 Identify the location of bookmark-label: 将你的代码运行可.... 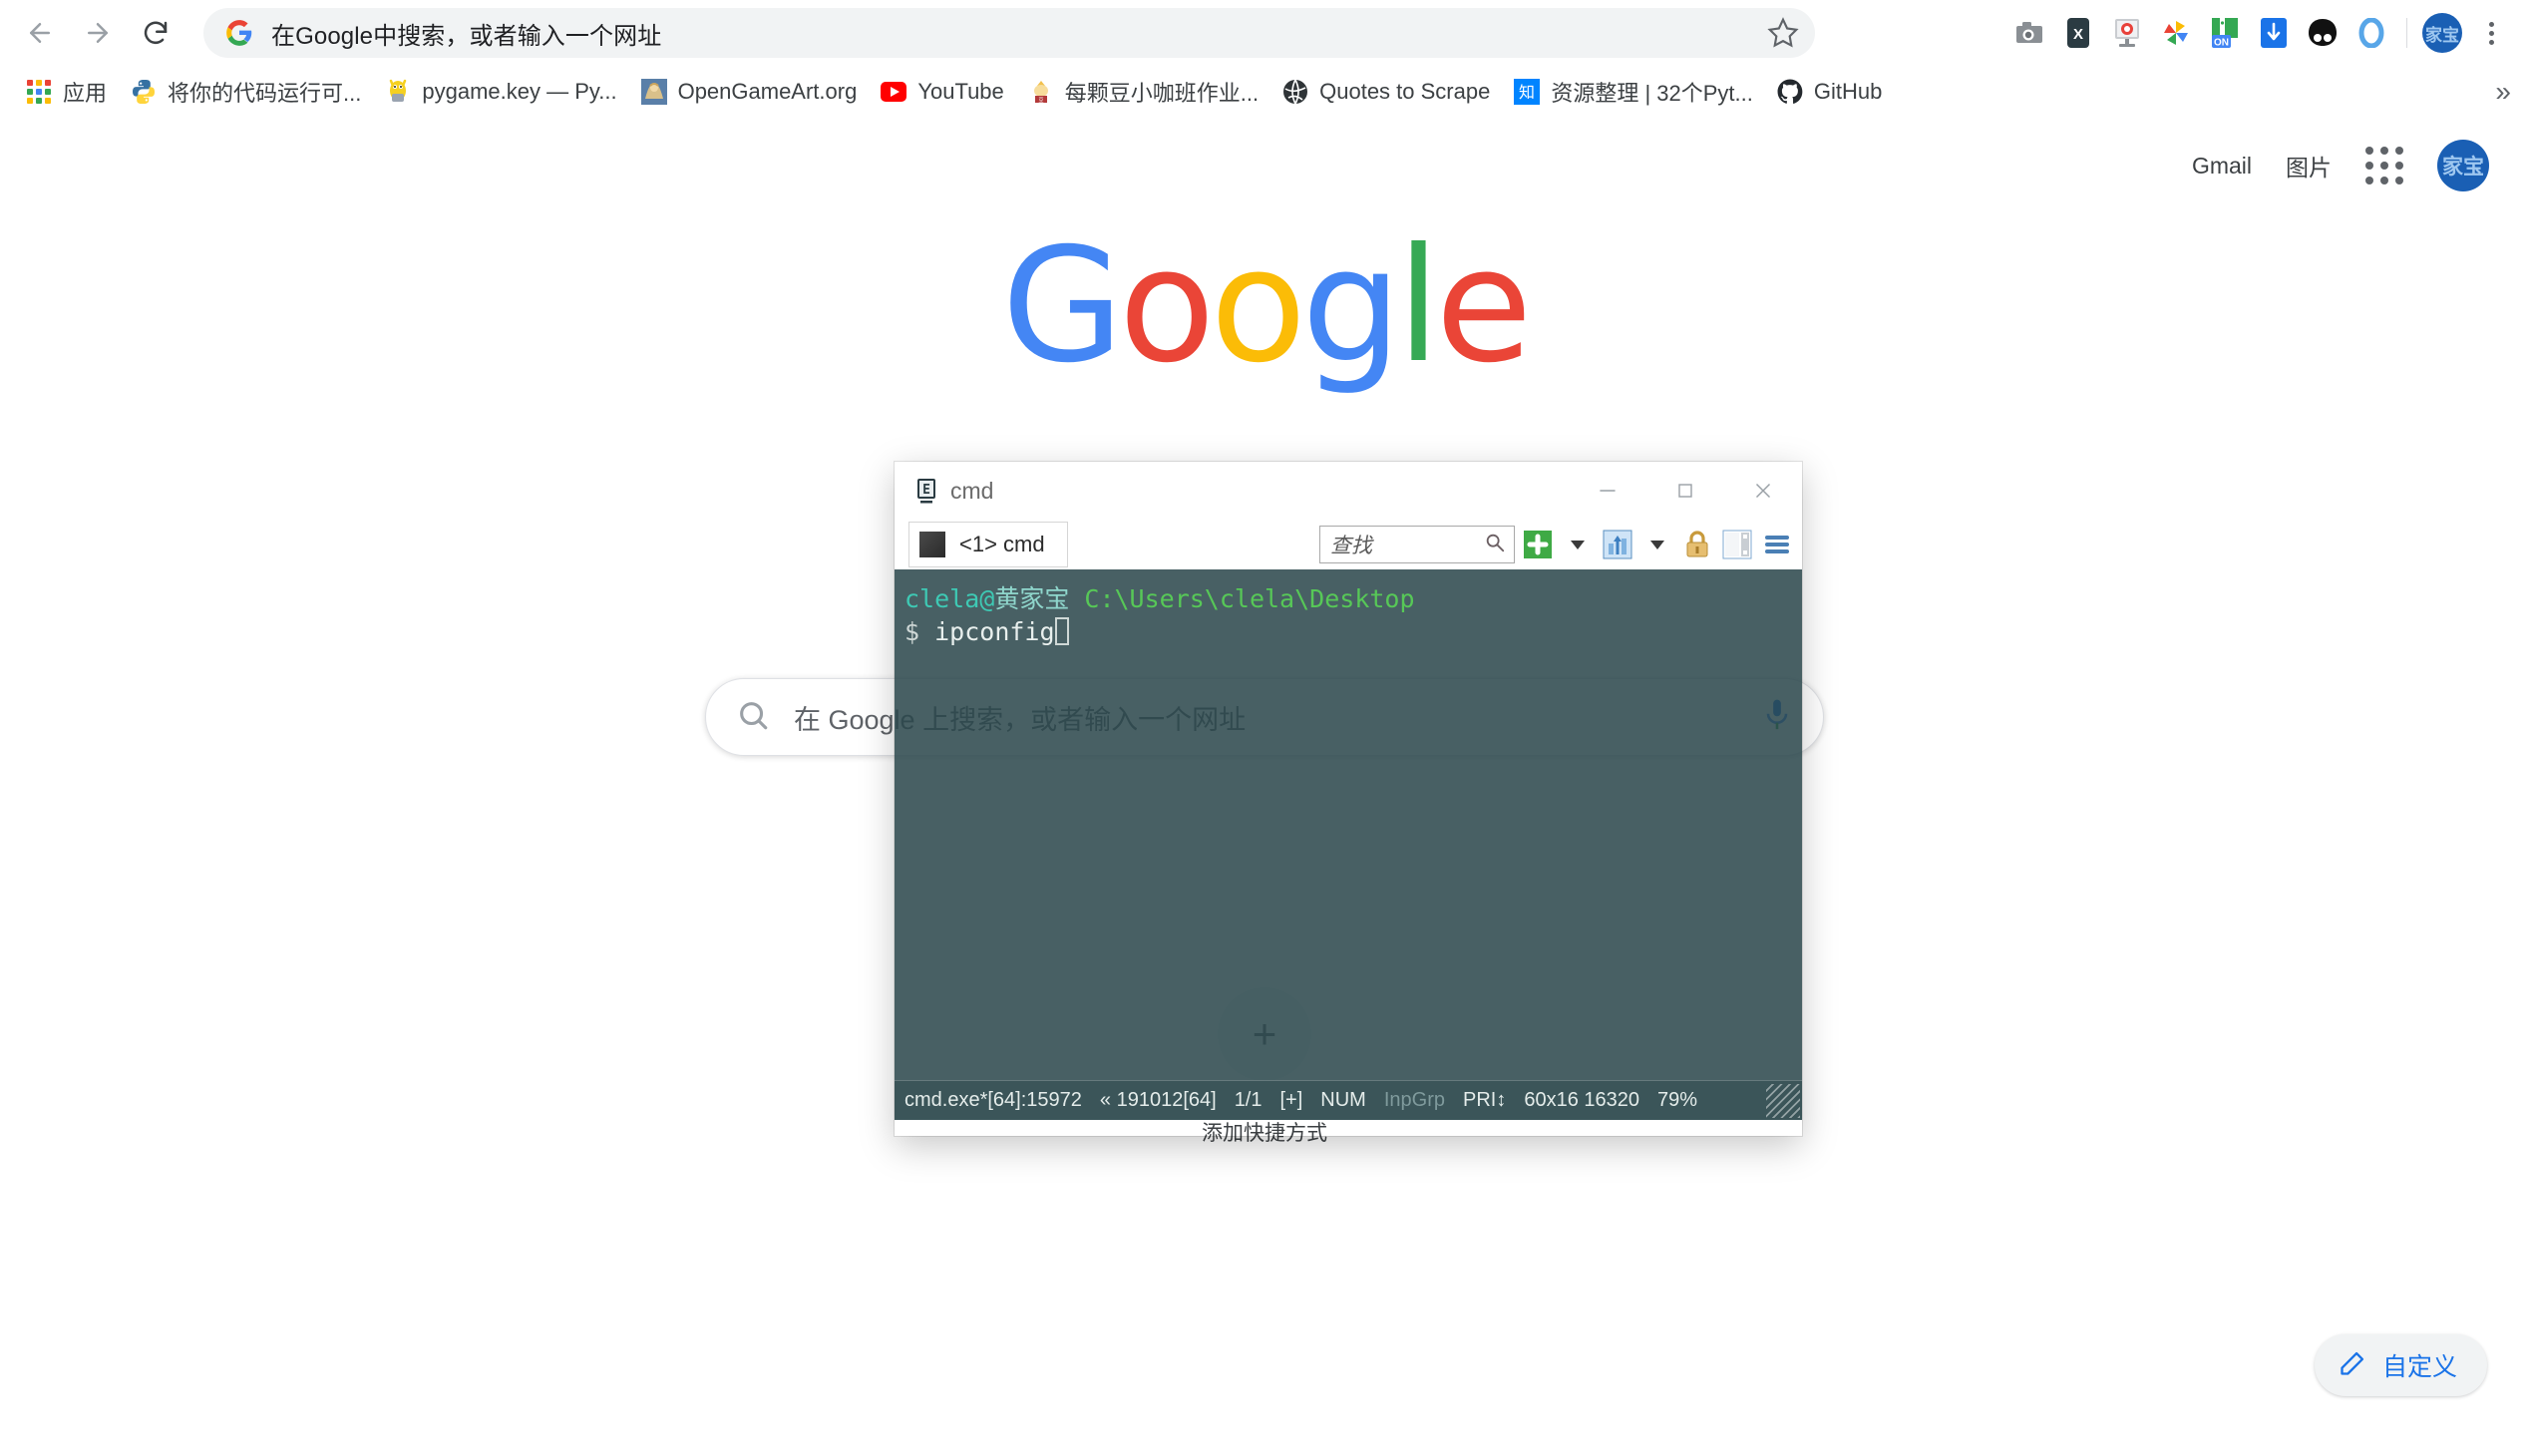
(265, 93).